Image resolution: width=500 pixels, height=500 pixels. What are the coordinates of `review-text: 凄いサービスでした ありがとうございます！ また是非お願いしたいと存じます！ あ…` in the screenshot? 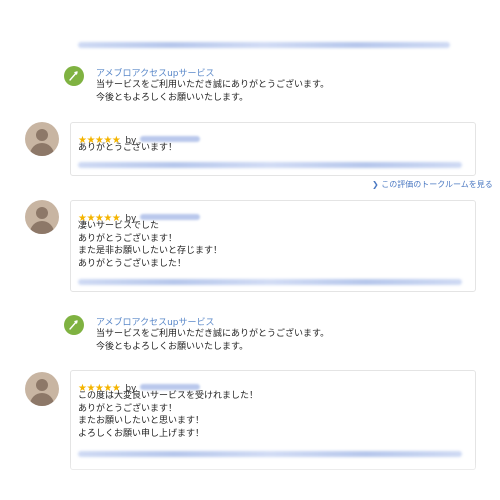 It's located at (150, 245).